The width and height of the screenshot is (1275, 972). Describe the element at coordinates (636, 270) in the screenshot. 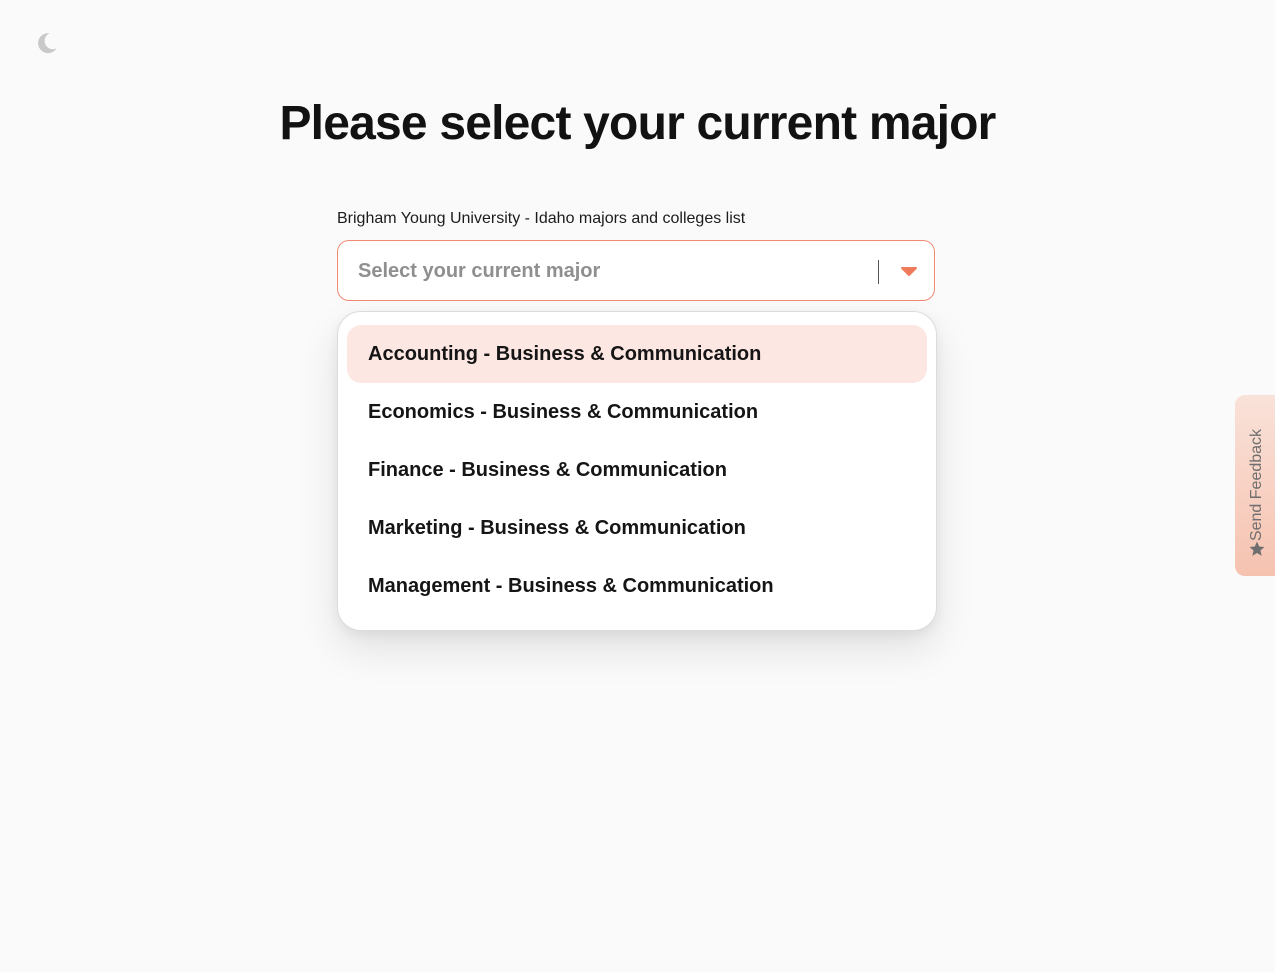

I see `major-select: Select your current major` at that location.